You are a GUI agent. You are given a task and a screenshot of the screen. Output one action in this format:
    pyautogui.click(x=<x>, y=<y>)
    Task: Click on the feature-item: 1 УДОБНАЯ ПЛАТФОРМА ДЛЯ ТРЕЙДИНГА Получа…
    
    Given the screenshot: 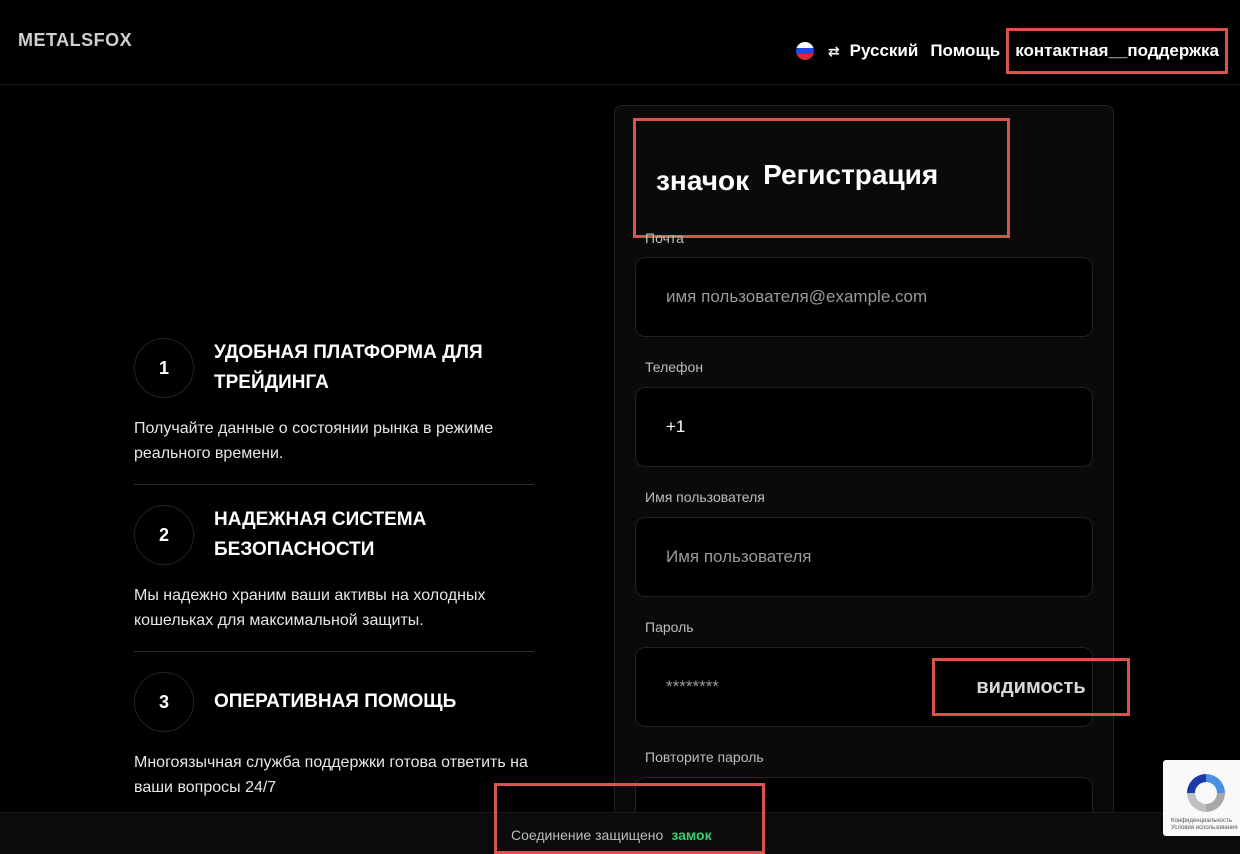 What is the action you would take?
    pyautogui.click(x=334, y=407)
    